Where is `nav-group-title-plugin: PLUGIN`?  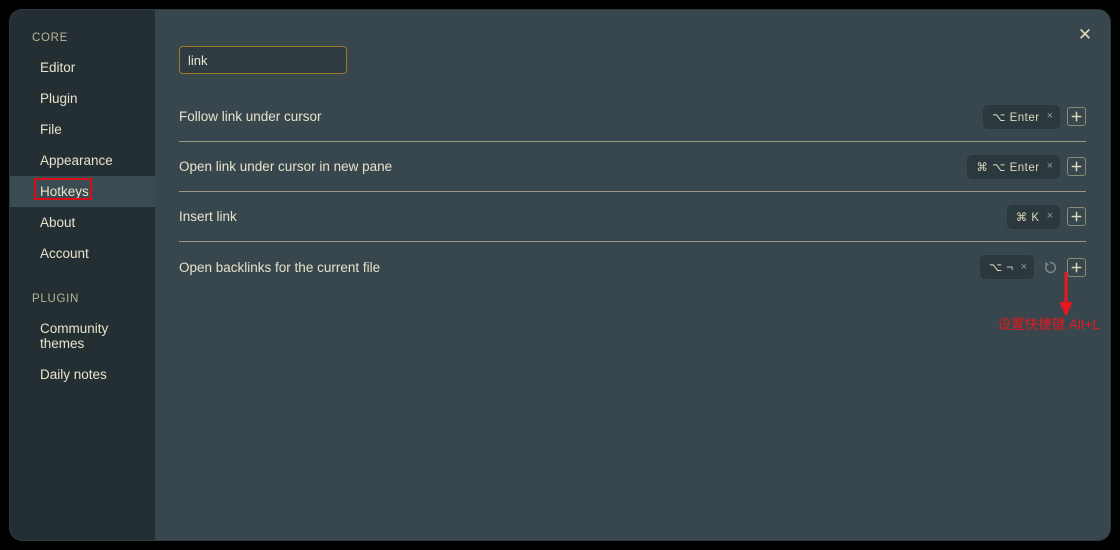 nav-group-title-plugin: PLUGIN is located at coordinates (56, 299).